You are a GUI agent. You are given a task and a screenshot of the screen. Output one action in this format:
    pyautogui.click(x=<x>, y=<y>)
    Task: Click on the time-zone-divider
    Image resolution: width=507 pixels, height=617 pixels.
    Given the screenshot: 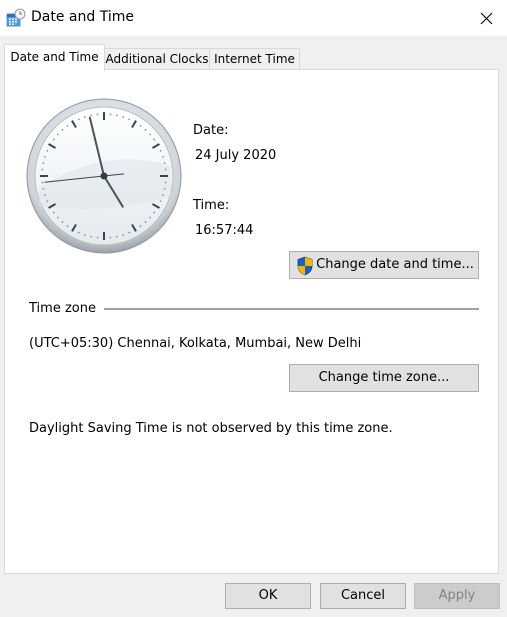 What is the action you would take?
    pyautogui.click(x=291, y=309)
    